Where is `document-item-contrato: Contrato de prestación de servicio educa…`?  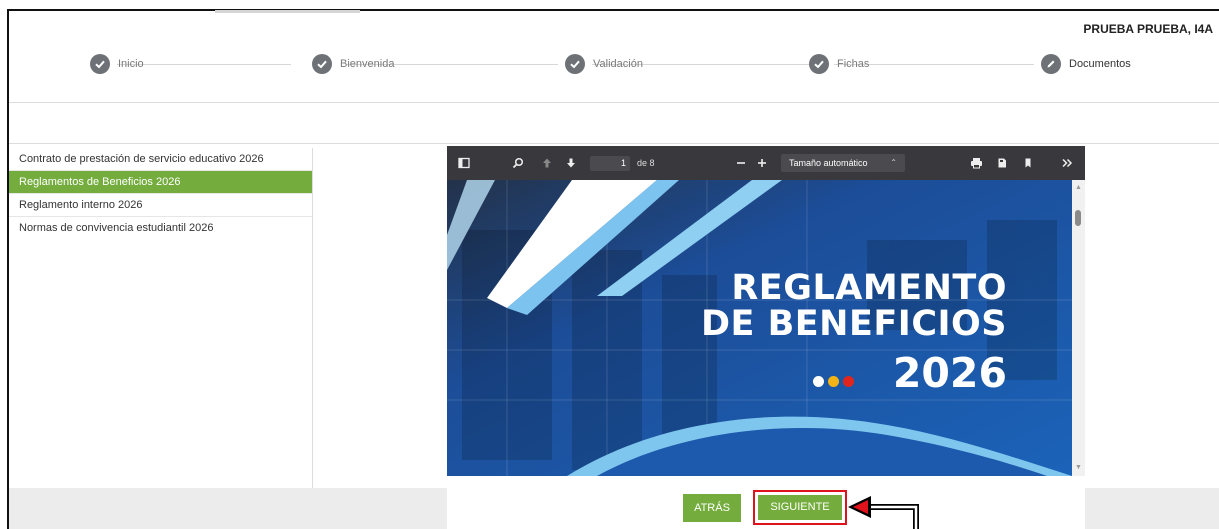
document-item-contrato: Contrato de prestación de servicio educa… is located at coordinates (160, 159).